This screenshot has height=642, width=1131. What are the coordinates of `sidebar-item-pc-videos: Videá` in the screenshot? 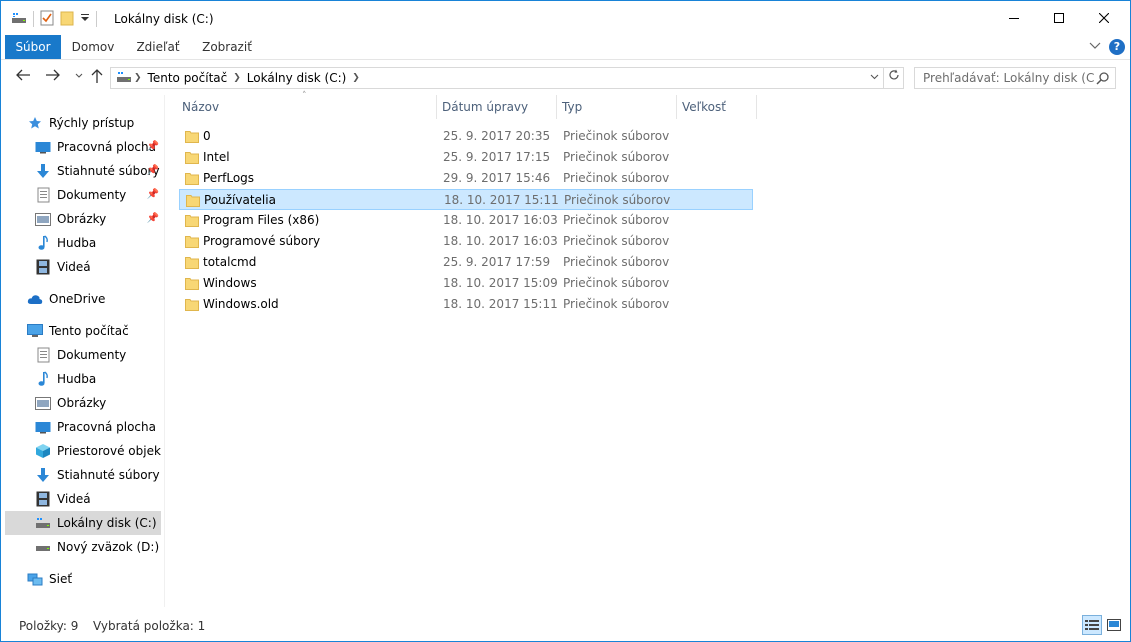 It's located at (98, 499).